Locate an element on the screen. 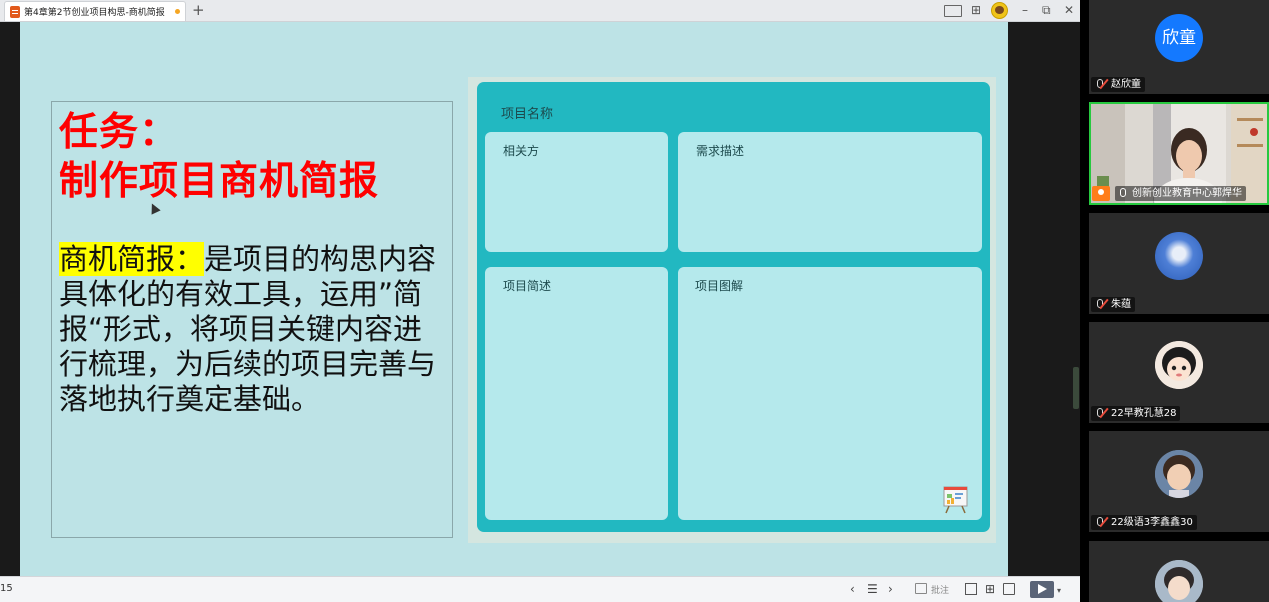 The height and width of the screenshot is (602, 1269). participant-name-tag: 22早教孔慧28 is located at coordinates (1136, 413).